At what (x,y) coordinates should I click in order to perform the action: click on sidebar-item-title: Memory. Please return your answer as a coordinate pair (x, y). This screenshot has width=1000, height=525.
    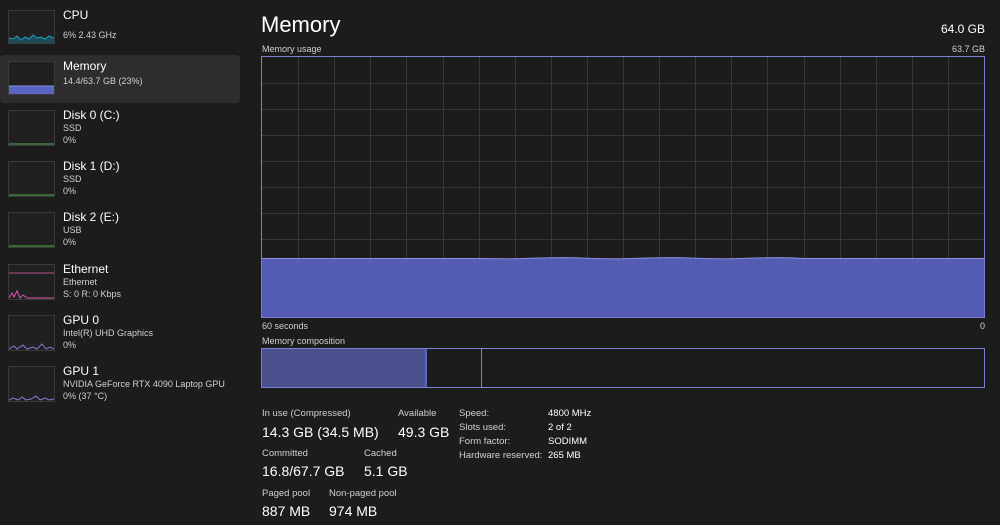
    Looking at the image, I should click on (85, 66).